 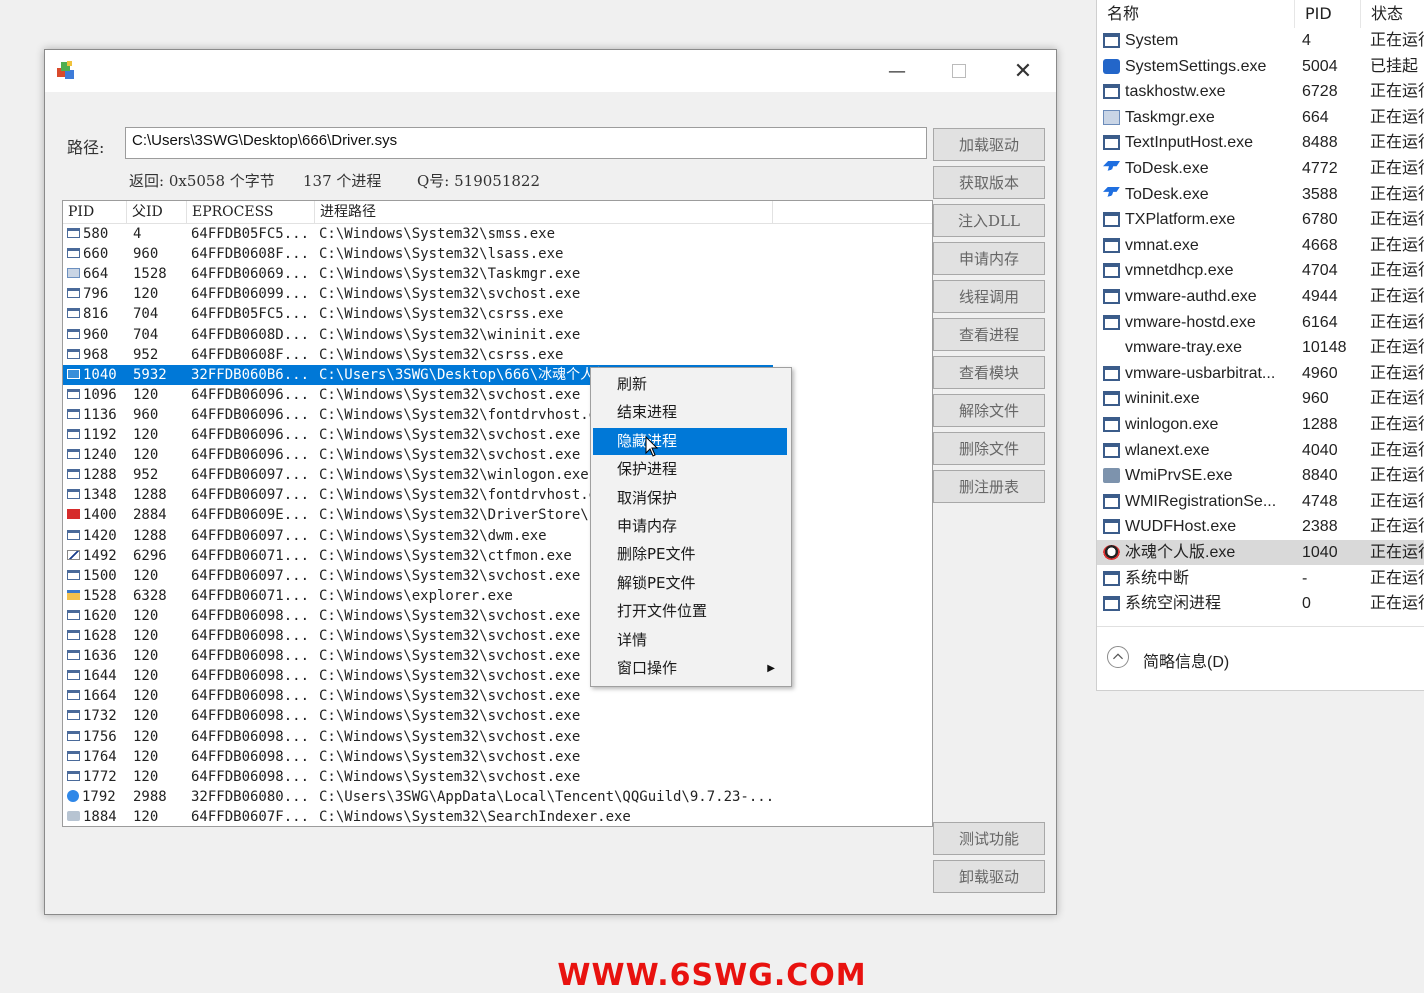 What do you see at coordinates (989, 838) in the screenshot?
I see `test-function-button: 测试功能` at bounding box center [989, 838].